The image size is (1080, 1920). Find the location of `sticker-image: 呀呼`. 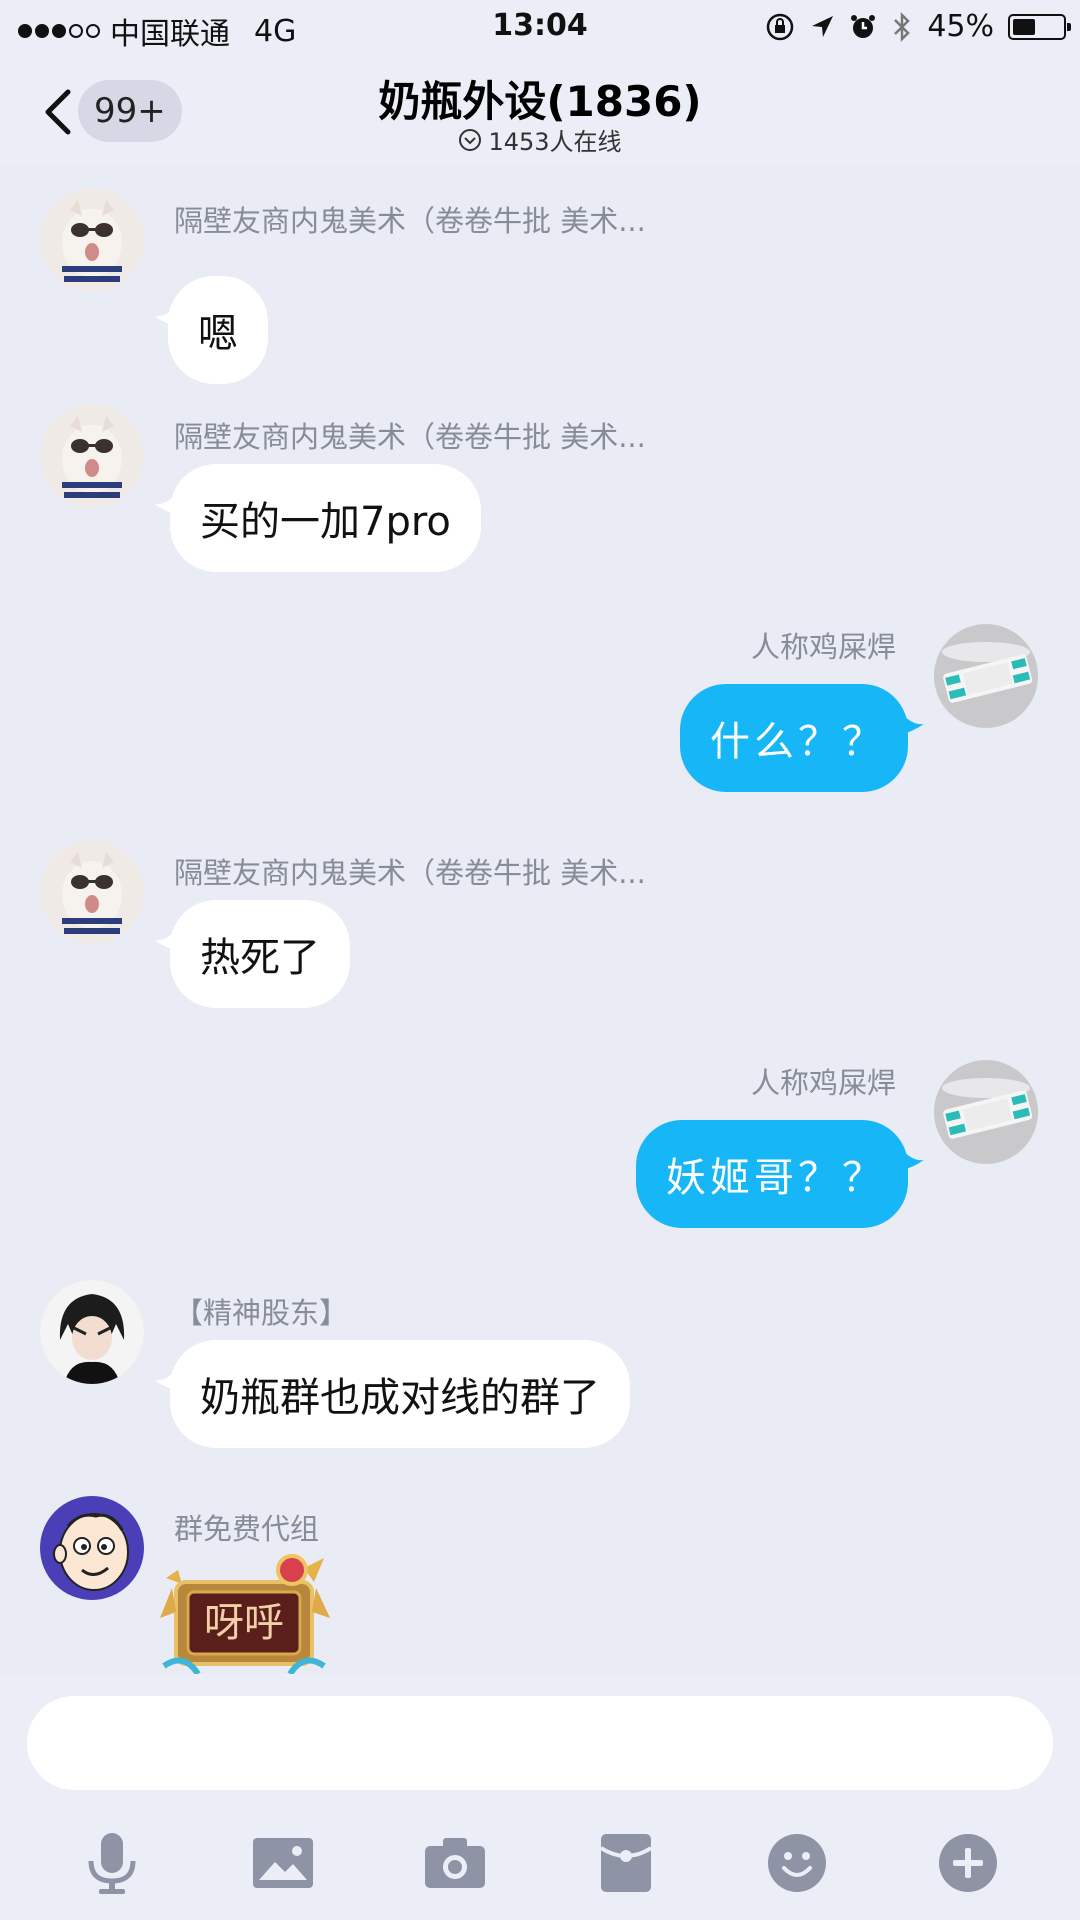

sticker-image: 呀呼 is located at coordinates (244, 1611).